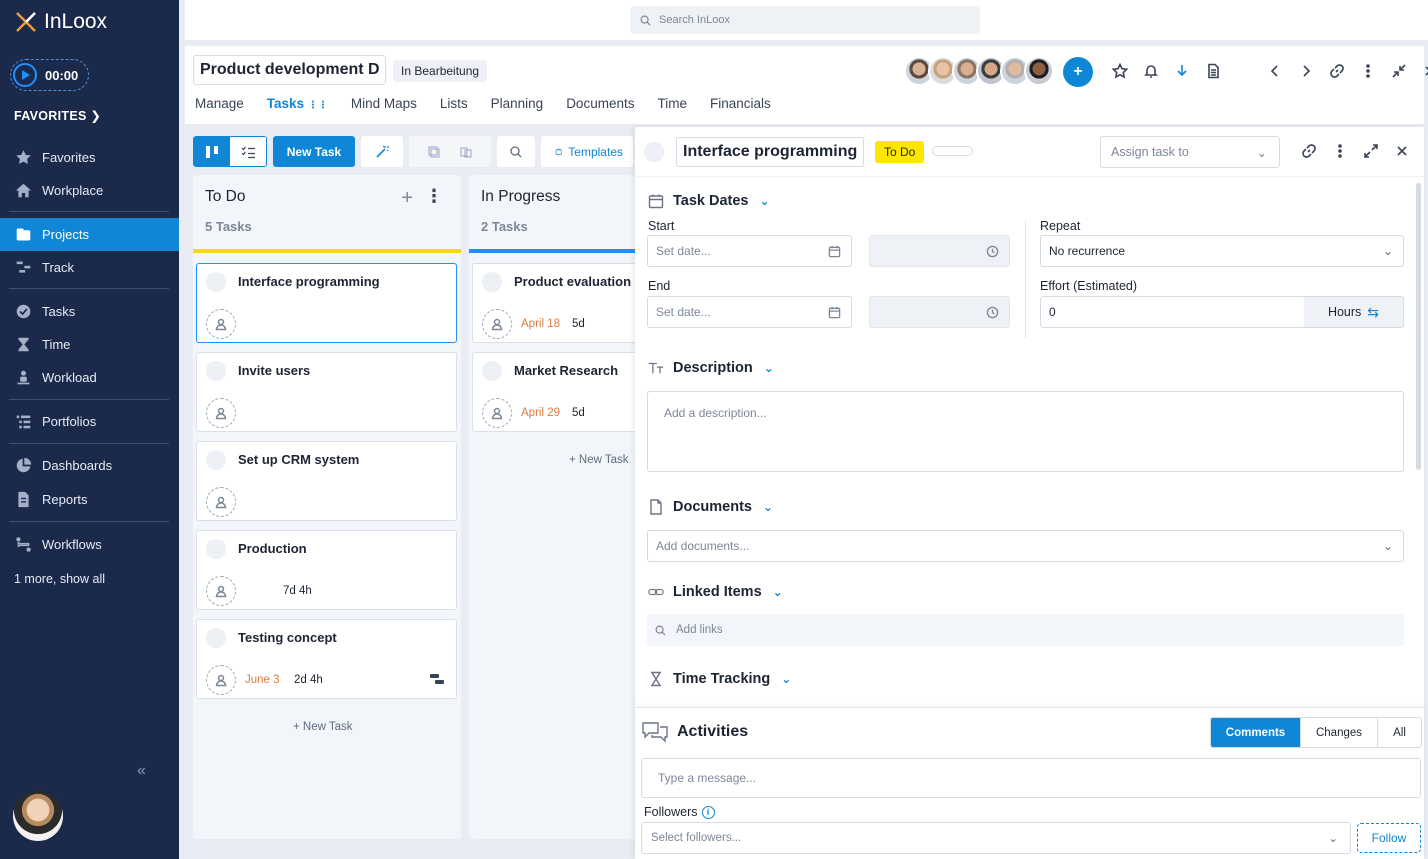  Describe the element at coordinates (326, 392) in the screenshot. I see `task-card: Invite users` at that location.